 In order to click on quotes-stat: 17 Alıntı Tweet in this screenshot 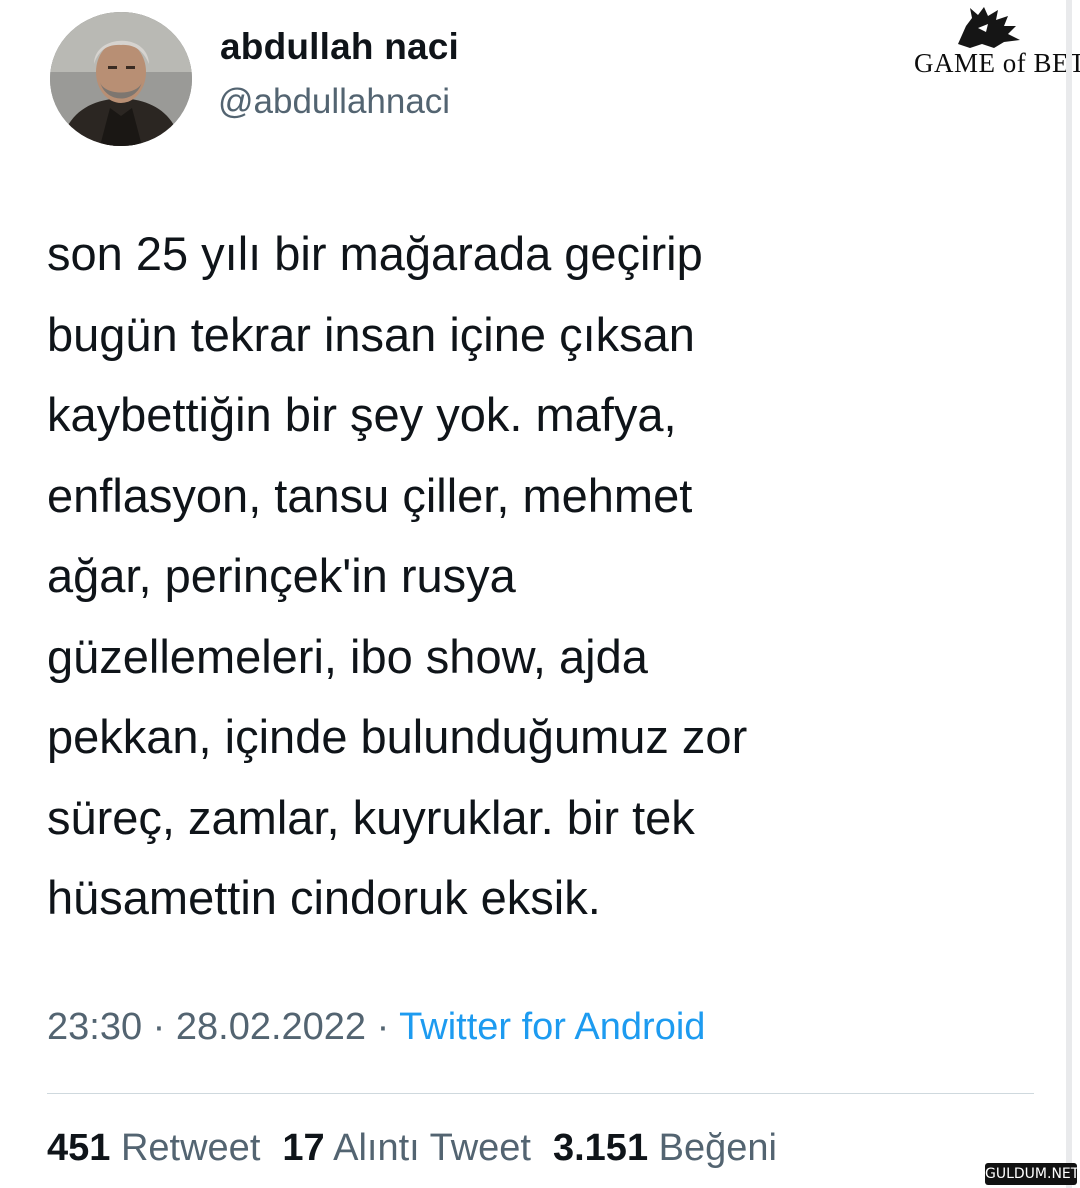, I will do `click(406, 1148)`.